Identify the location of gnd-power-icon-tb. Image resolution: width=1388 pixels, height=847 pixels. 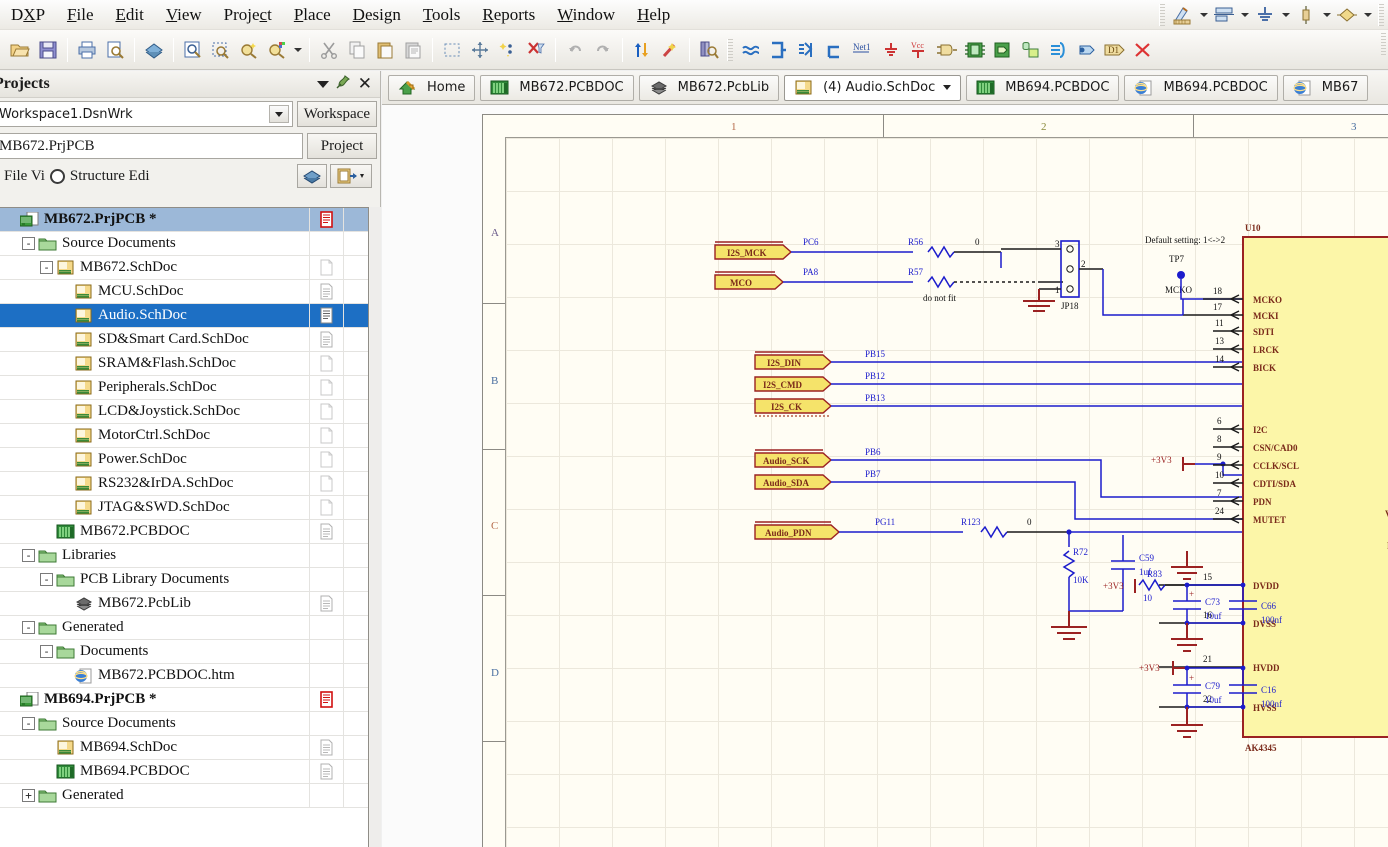
(891, 50).